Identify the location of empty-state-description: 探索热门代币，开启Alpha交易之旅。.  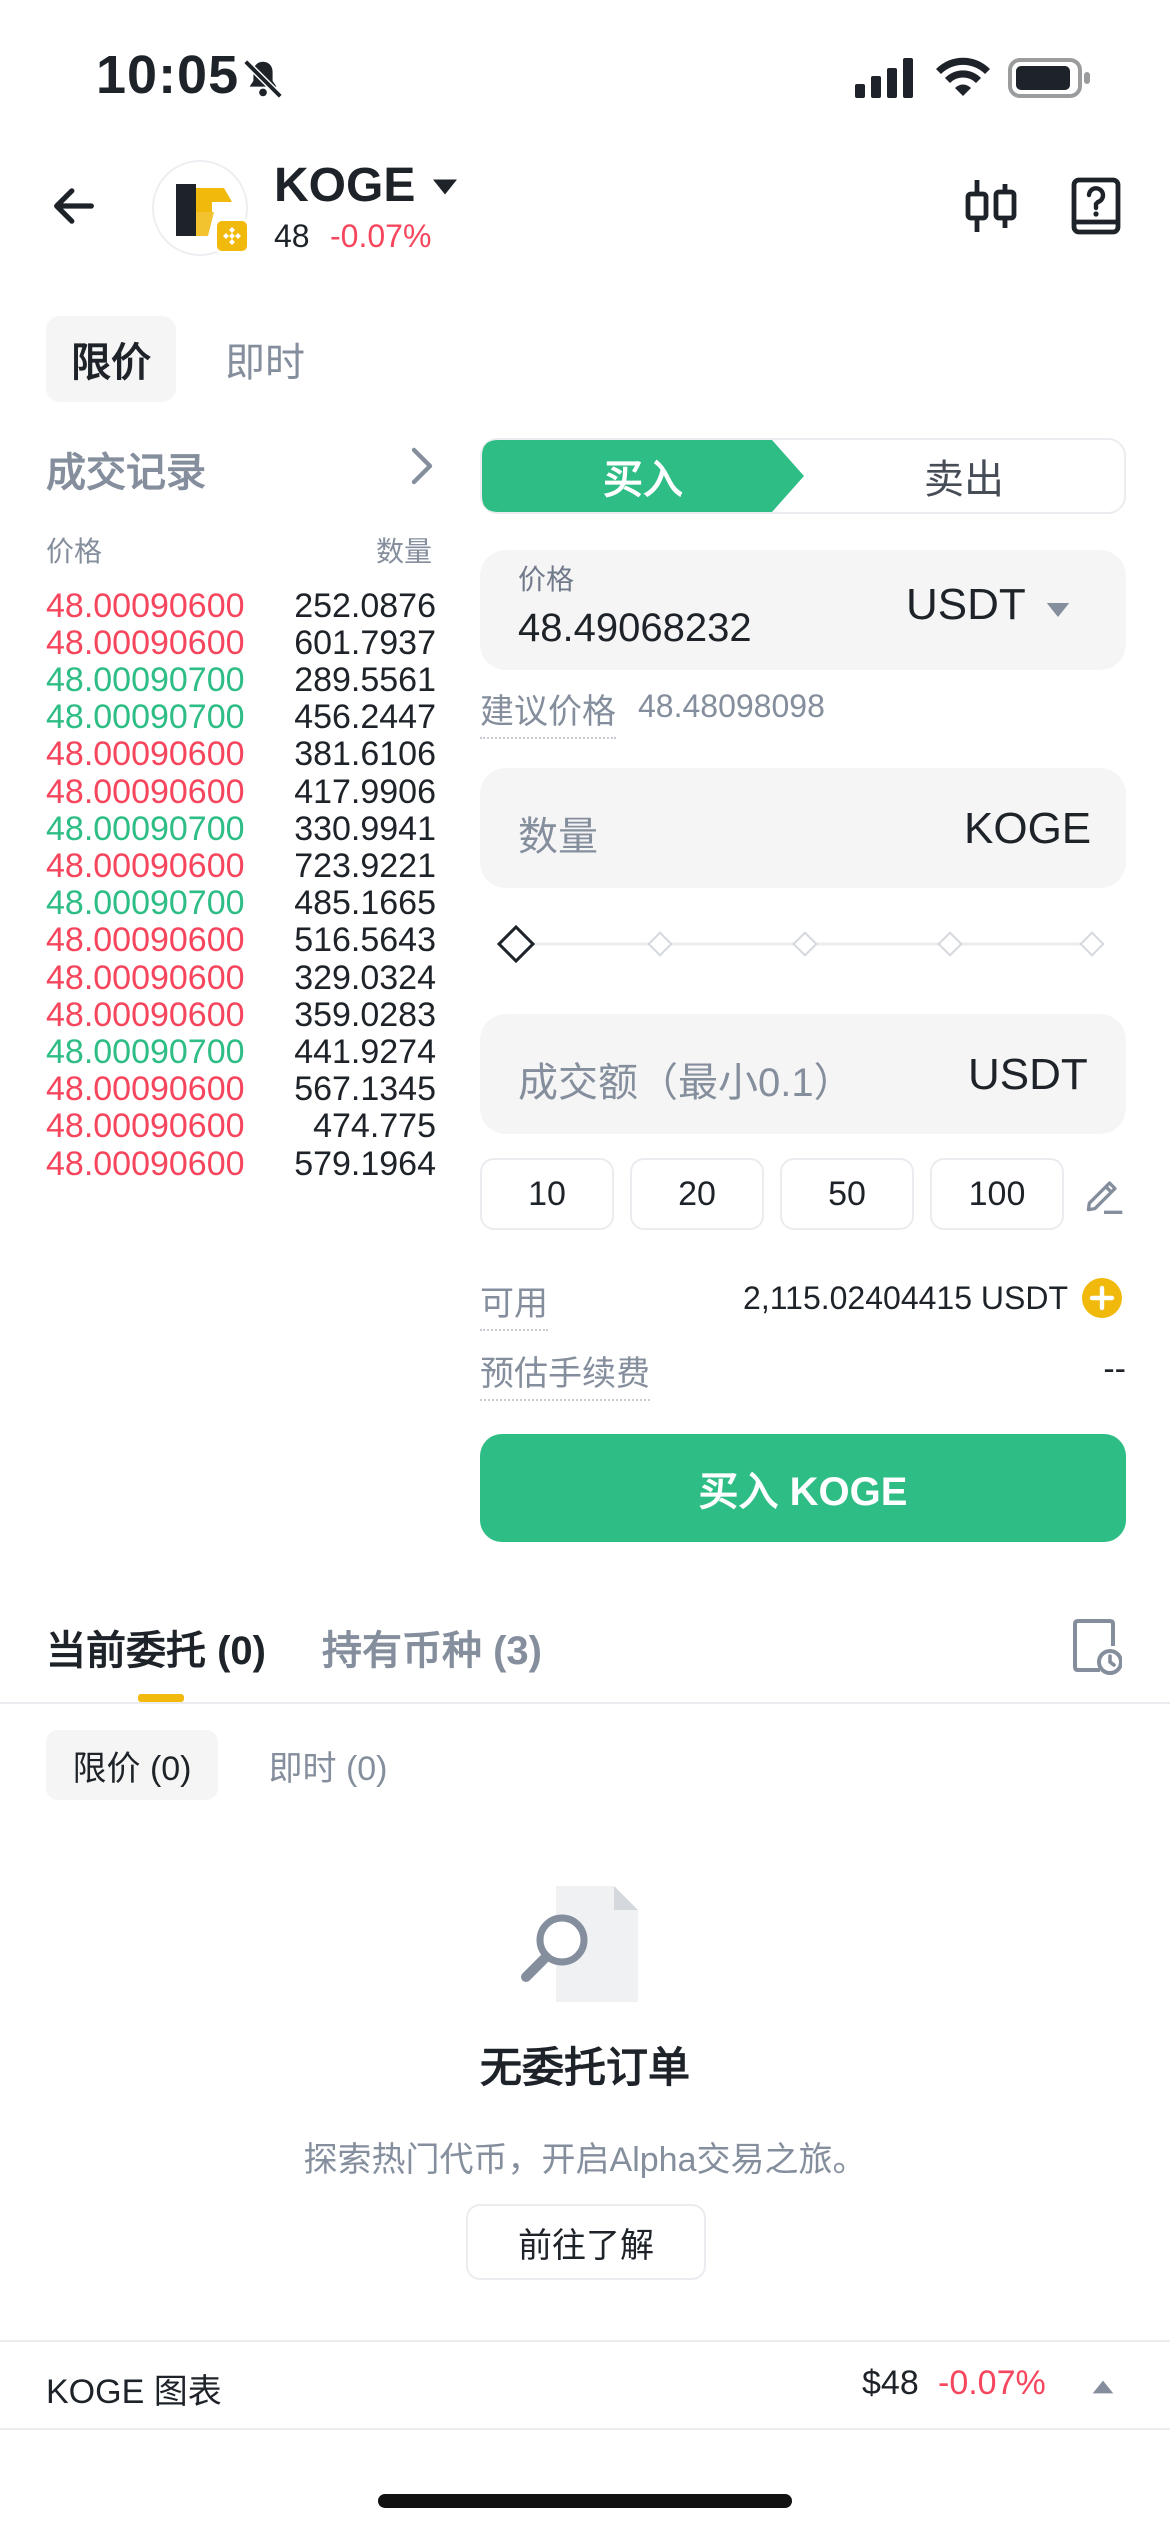
(585, 2160).